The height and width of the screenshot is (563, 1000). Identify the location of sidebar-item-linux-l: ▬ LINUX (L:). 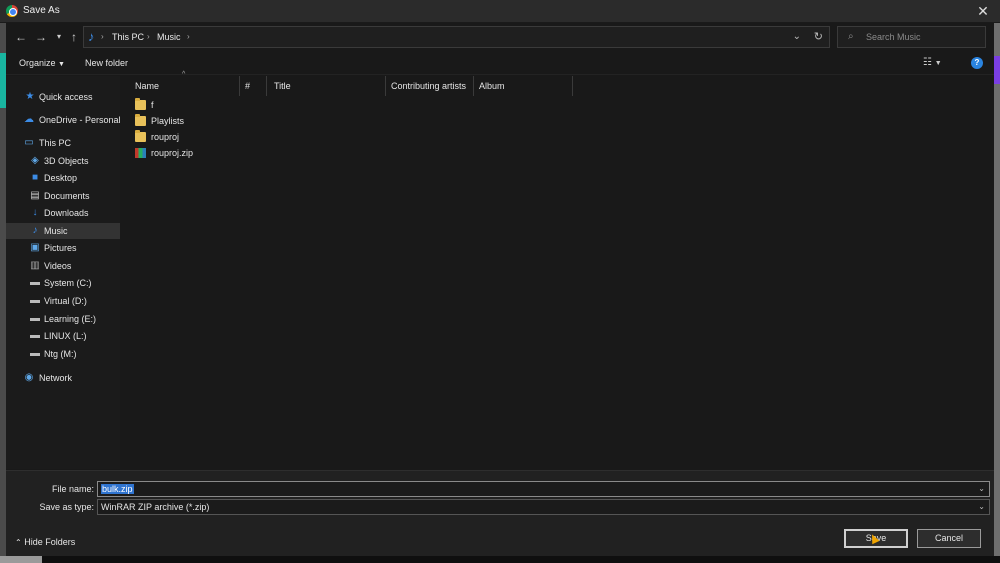
(63, 336).